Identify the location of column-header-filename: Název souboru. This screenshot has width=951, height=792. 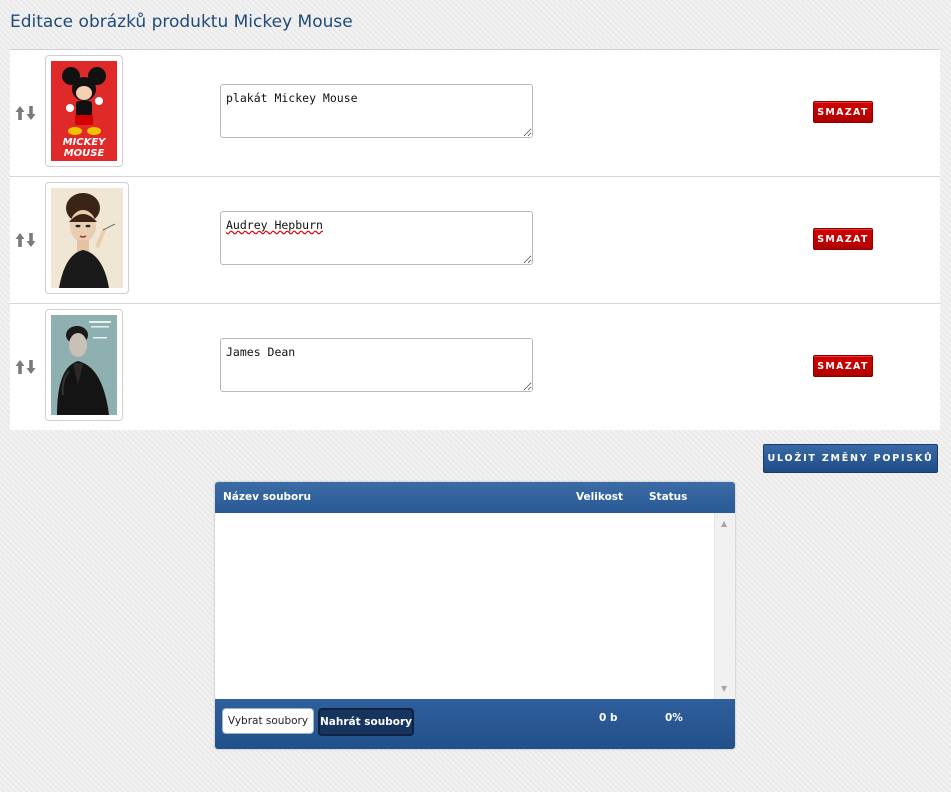
(267, 497).